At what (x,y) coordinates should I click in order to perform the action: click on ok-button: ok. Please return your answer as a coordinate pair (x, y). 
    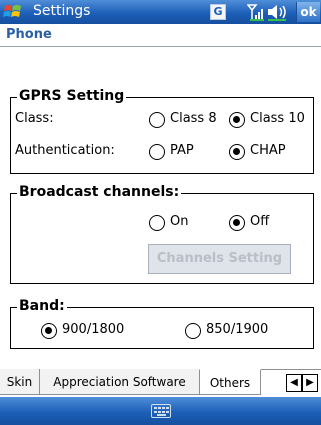
    Looking at the image, I should click on (308, 12).